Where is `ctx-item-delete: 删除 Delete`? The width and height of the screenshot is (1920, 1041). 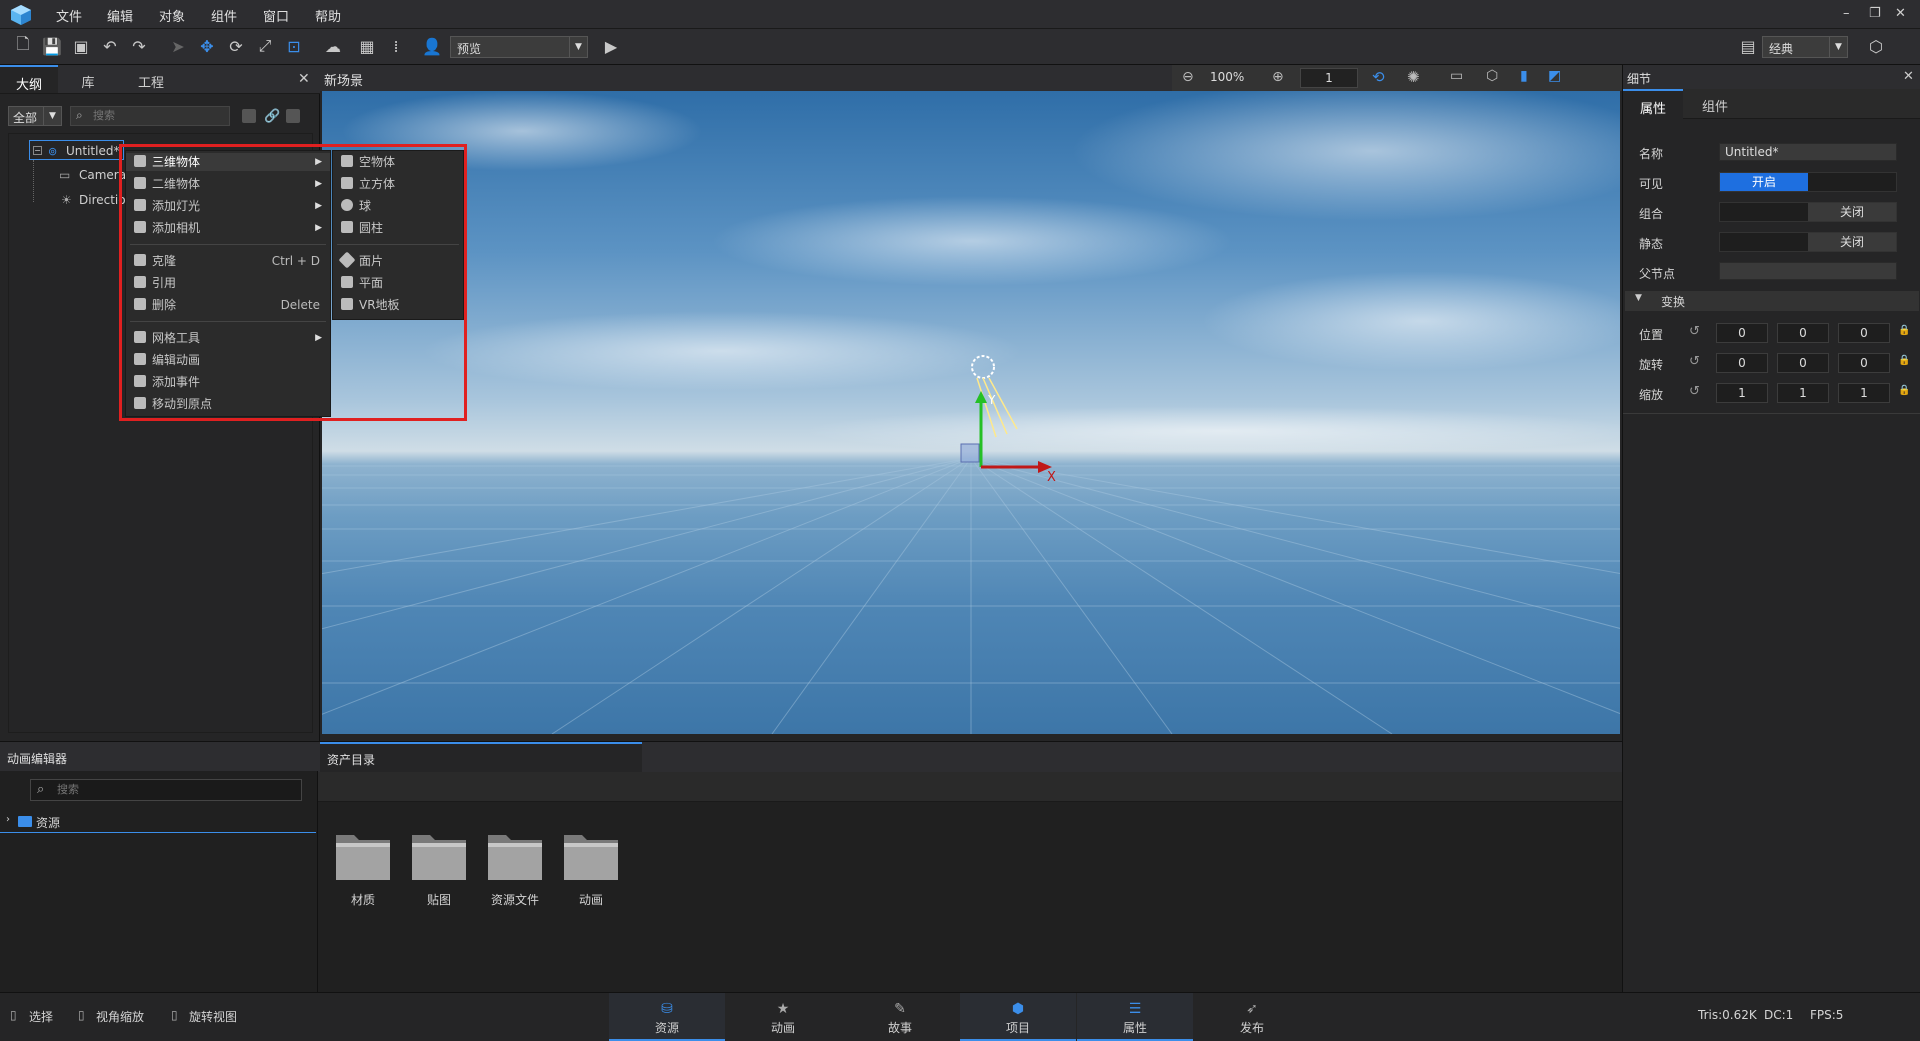 ctx-item-delete: 删除 Delete is located at coordinates (228, 305).